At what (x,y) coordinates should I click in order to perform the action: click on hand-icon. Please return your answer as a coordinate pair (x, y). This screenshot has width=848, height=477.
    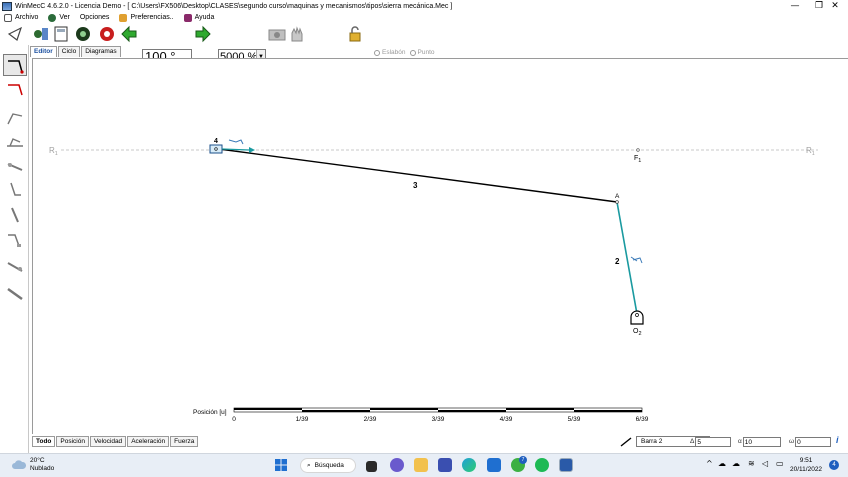
    Looking at the image, I should click on (297, 34).